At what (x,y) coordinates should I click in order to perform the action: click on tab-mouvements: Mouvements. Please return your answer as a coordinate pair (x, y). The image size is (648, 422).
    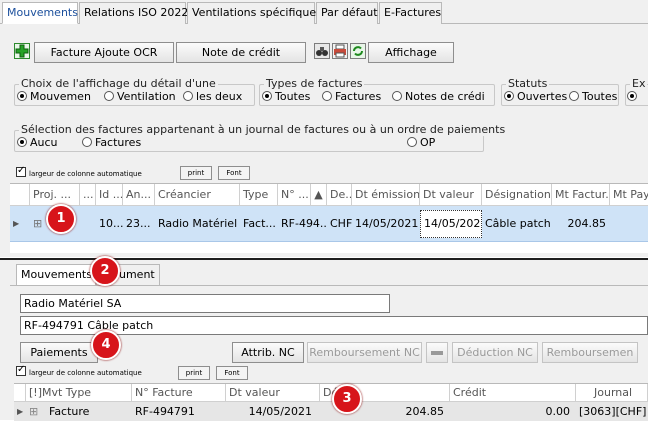
    Looking at the image, I should click on (40, 13).